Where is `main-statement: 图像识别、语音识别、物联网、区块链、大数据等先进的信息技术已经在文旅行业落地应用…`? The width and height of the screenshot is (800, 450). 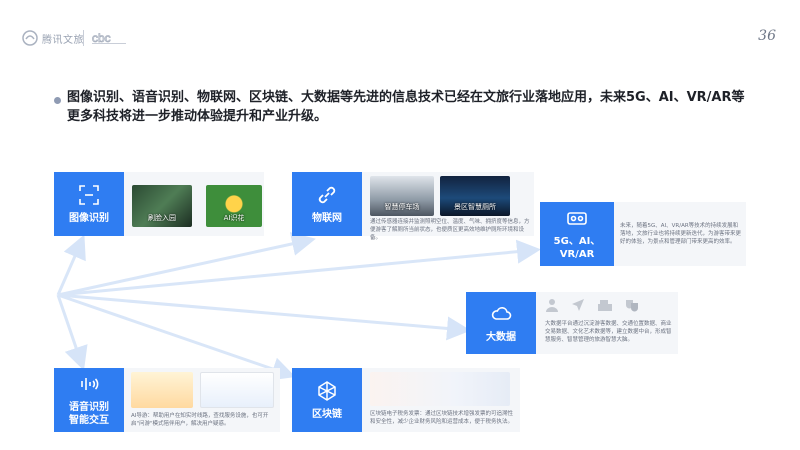
main-statement: 图像识别、语音识别、物联网、区块链、大数据等先进的信息技术已经在文旅行业落地应用… is located at coordinates (406, 107).